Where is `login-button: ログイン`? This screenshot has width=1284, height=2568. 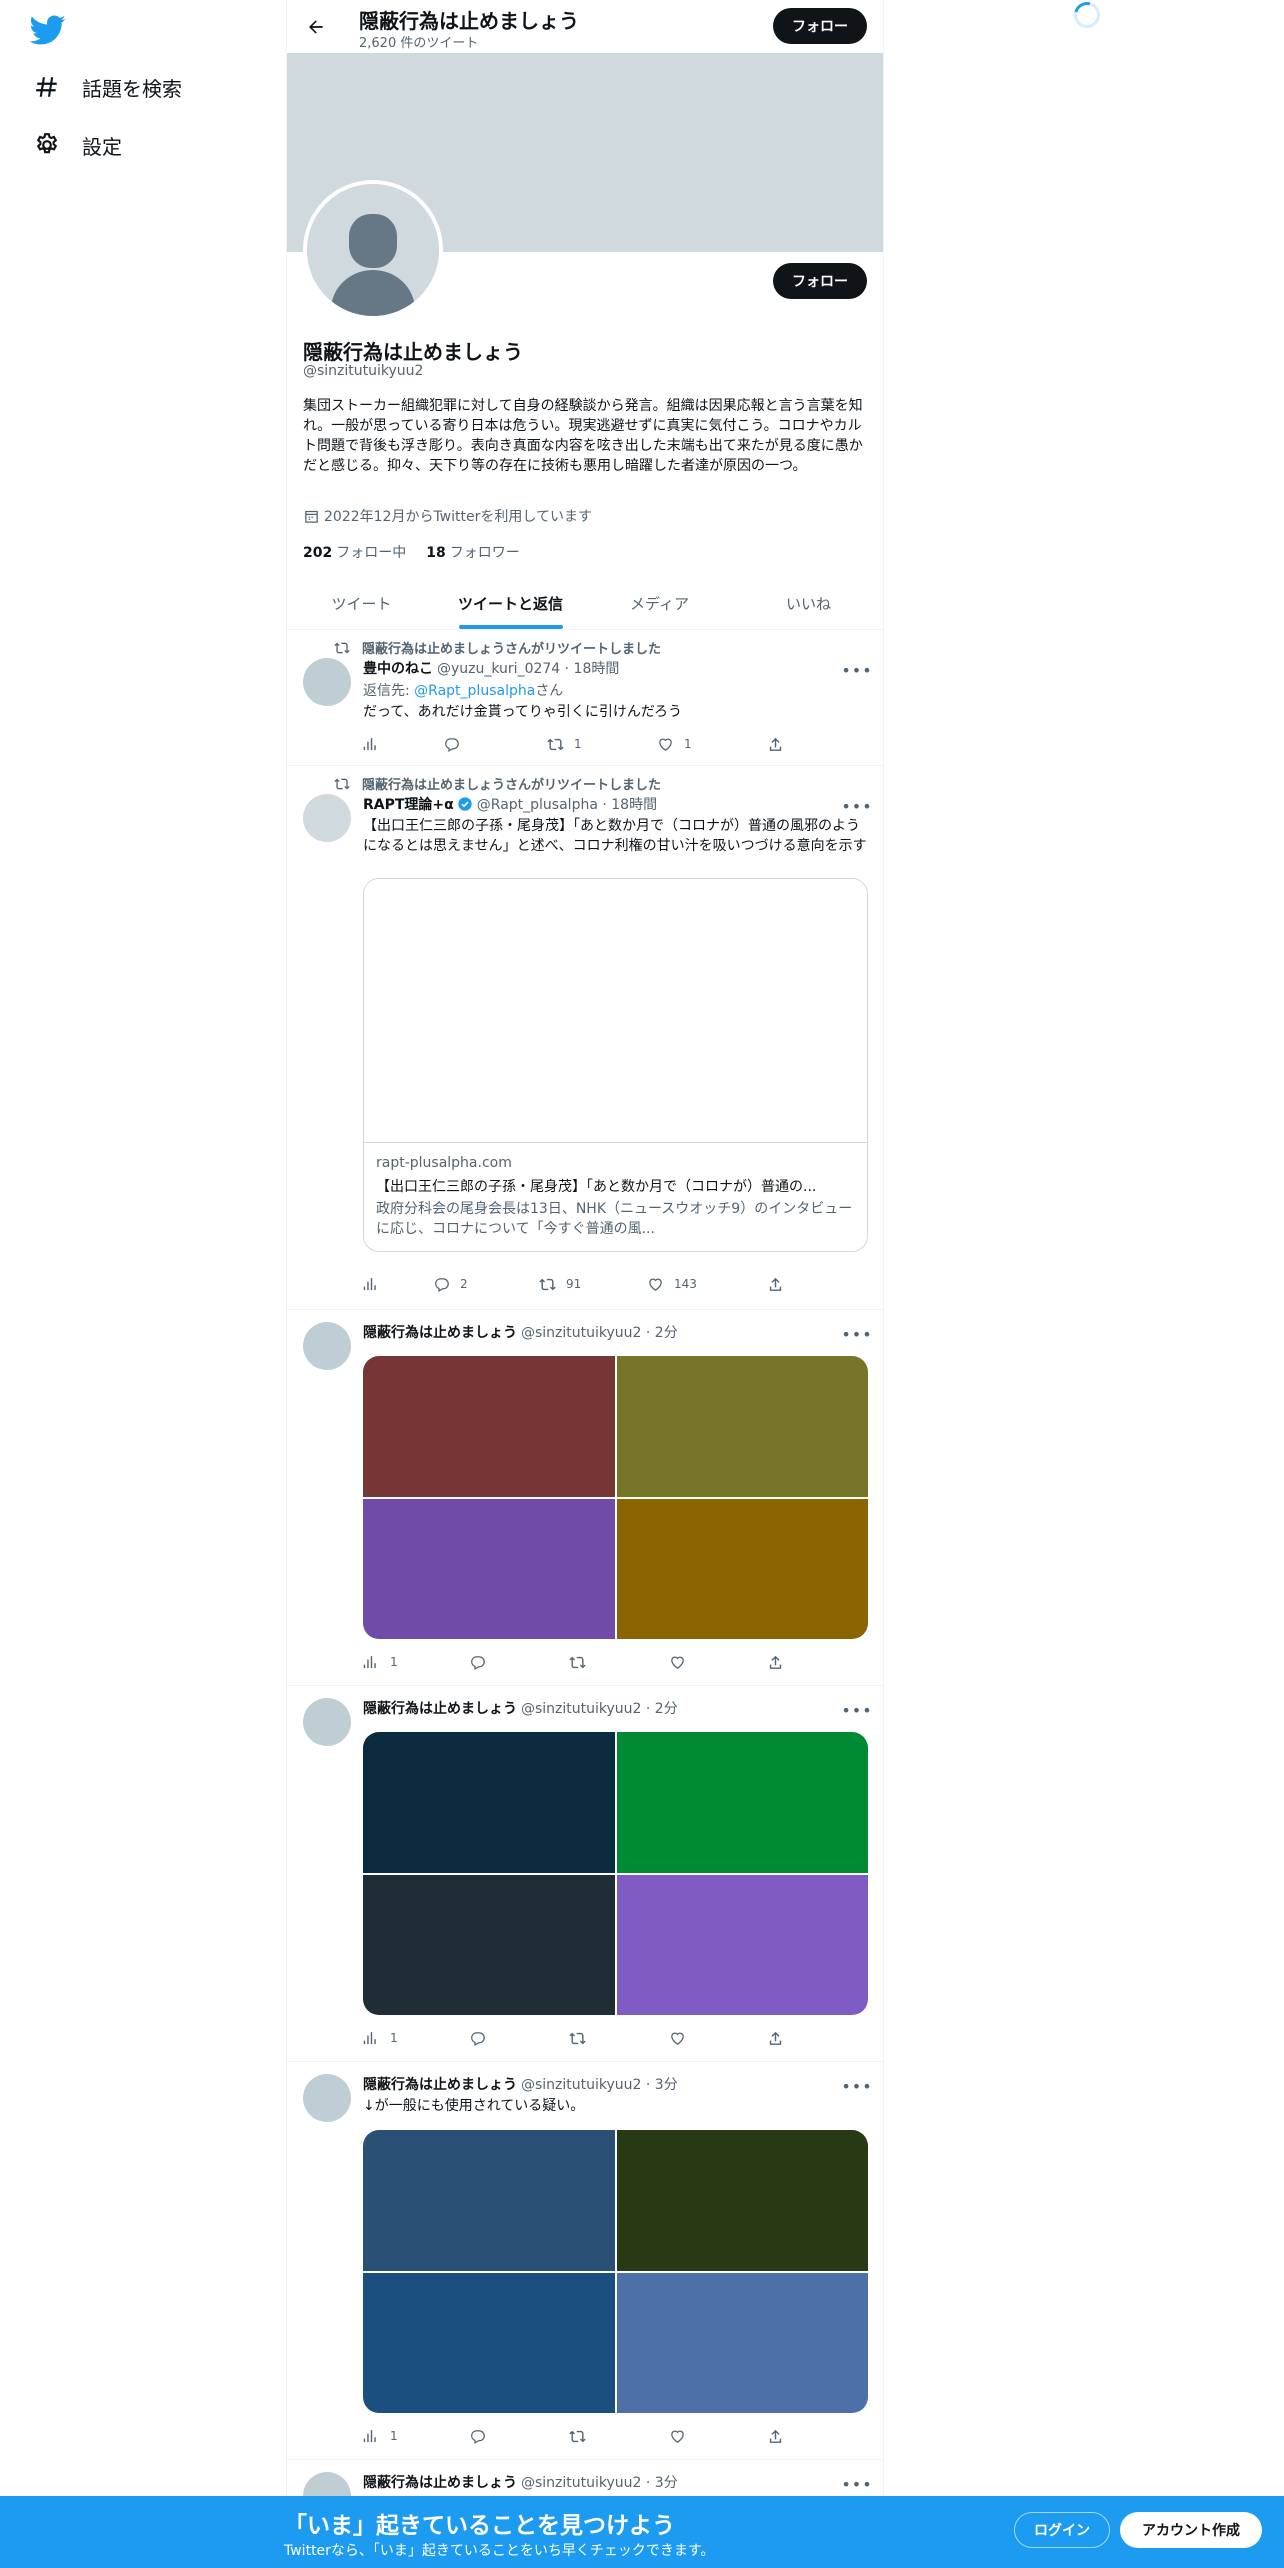
login-button: ログイン is located at coordinates (1062, 2530).